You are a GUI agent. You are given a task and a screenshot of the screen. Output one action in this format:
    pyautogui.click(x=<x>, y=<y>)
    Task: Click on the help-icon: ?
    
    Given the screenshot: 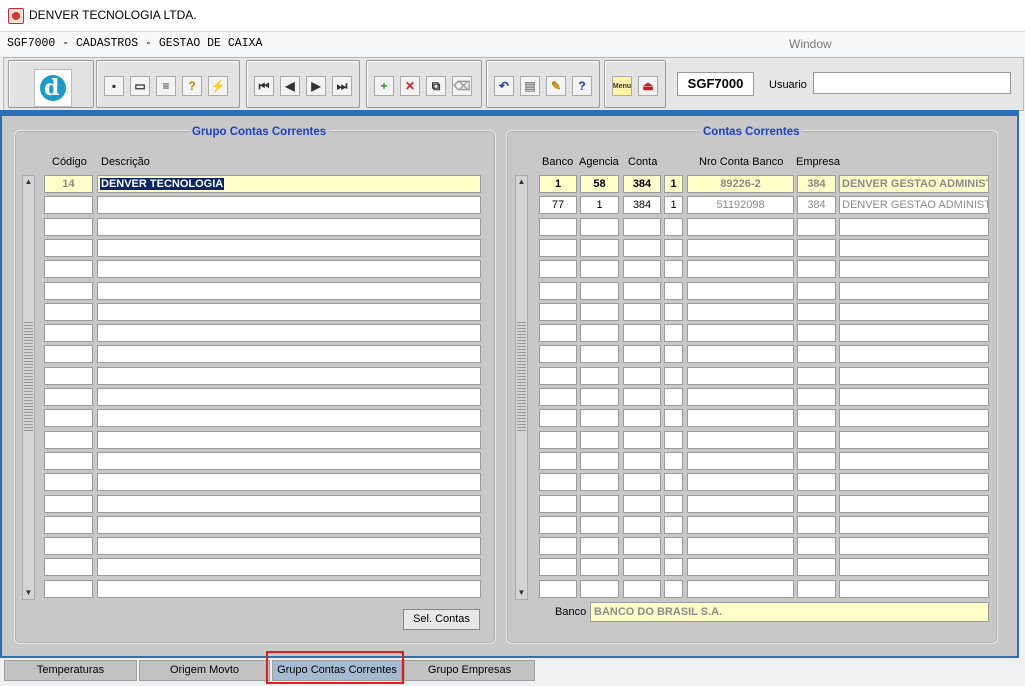 What is the action you would take?
    pyautogui.click(x=582, y=86)
    